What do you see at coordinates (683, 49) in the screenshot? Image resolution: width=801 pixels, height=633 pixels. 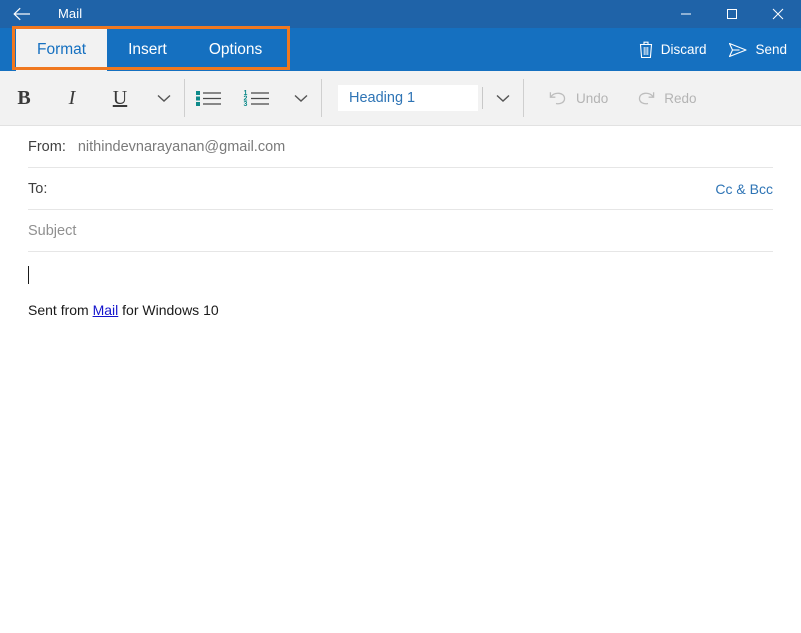 I see `discard-label: Discard` at bounding box center [683, 49].